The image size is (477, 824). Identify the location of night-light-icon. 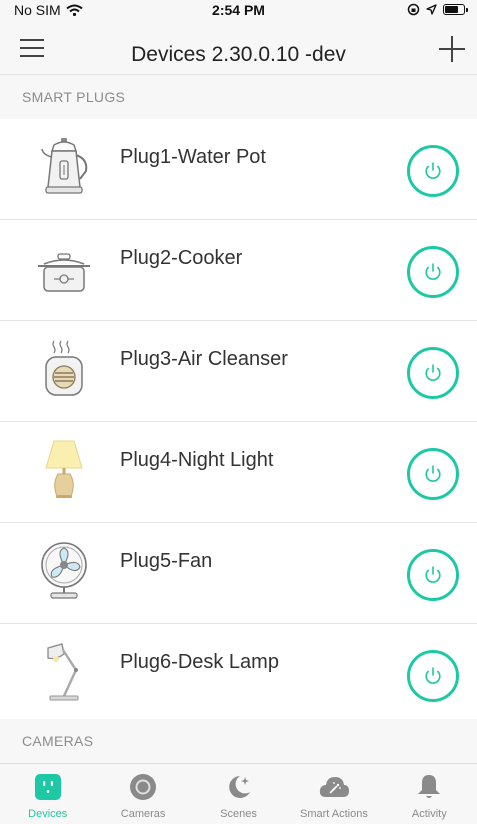
(64, 469).